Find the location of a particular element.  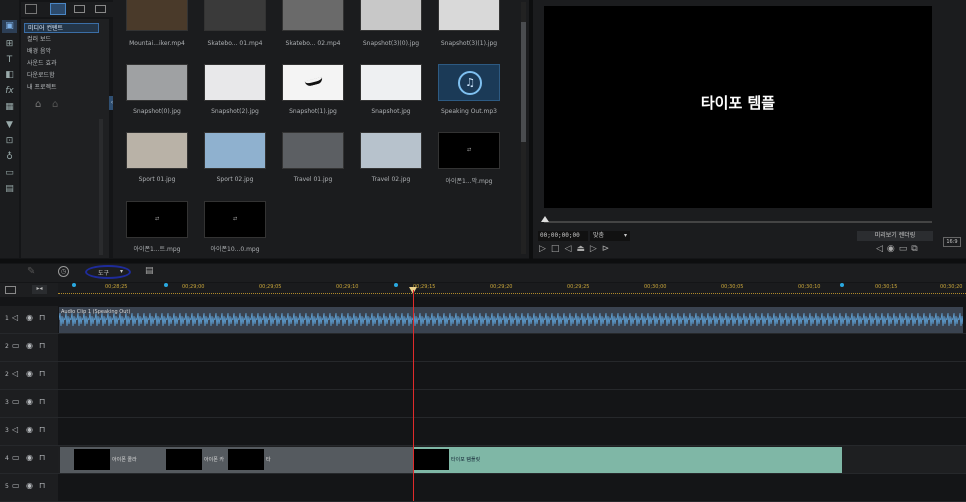

tag-remove-icon: ⌂ is located at coordinates (55, 104).